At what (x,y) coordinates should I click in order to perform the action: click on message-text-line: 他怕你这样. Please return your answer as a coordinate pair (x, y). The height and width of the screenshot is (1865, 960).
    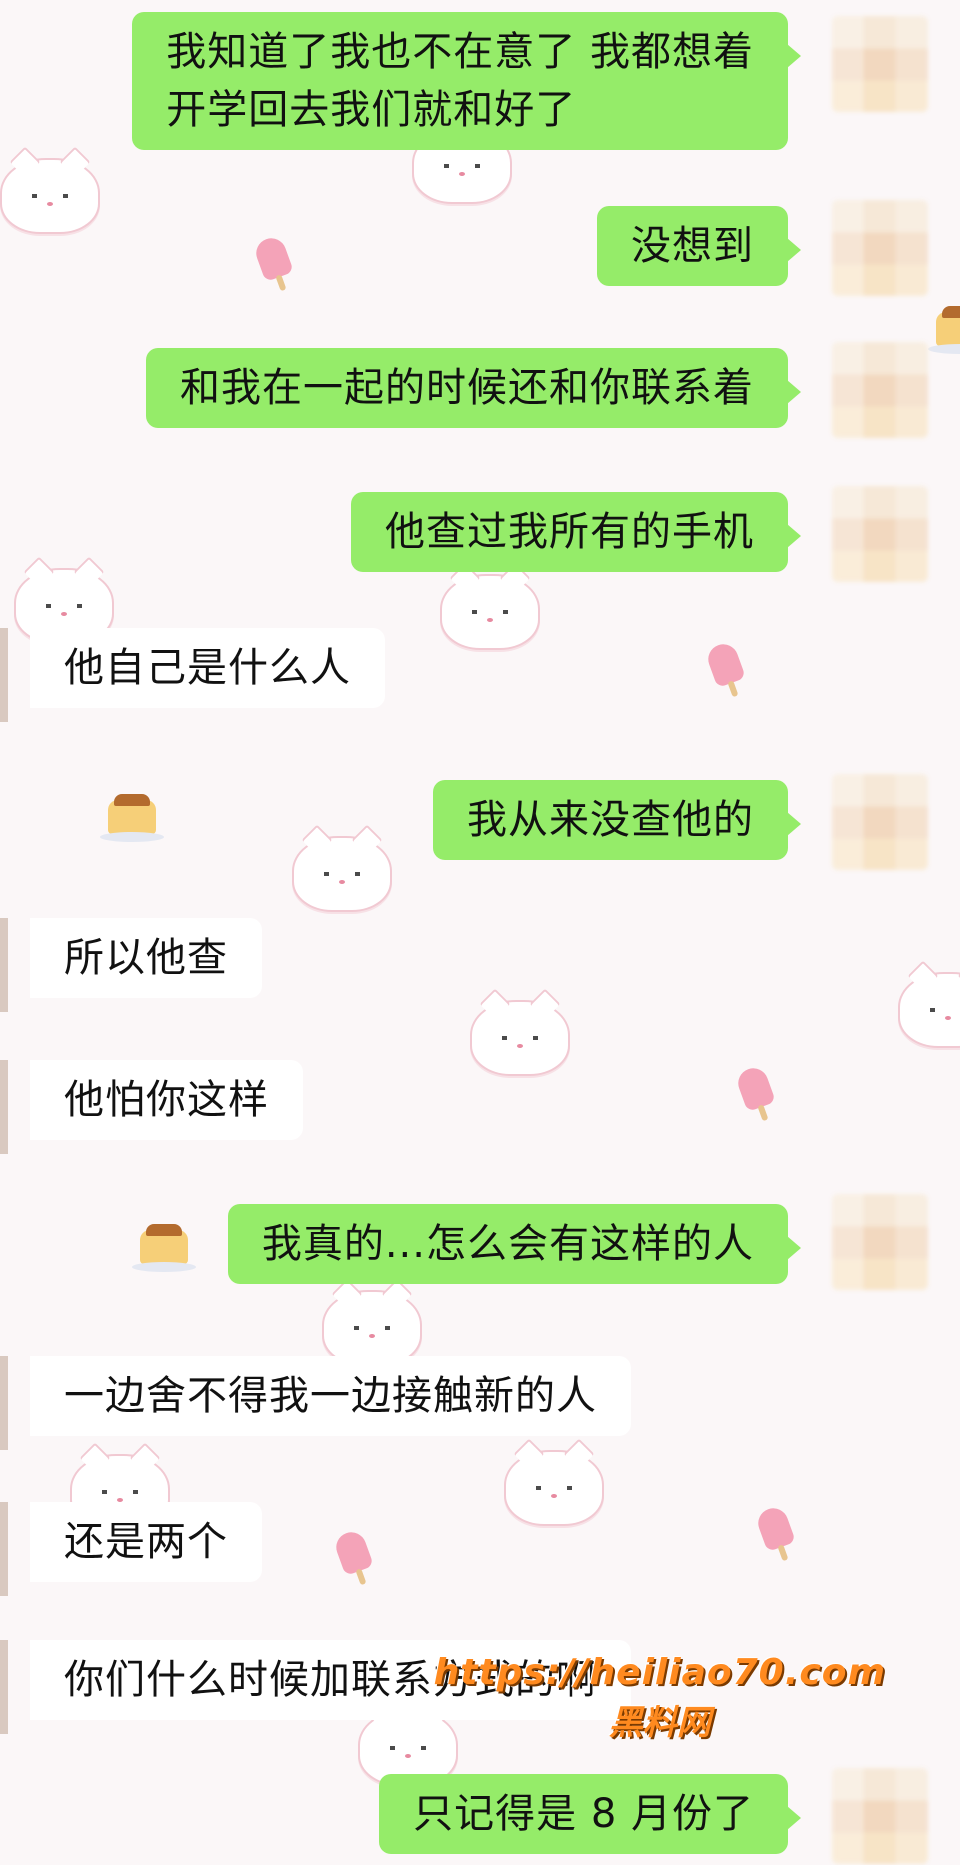
    Looking at the image, I should click on (166, 1100).